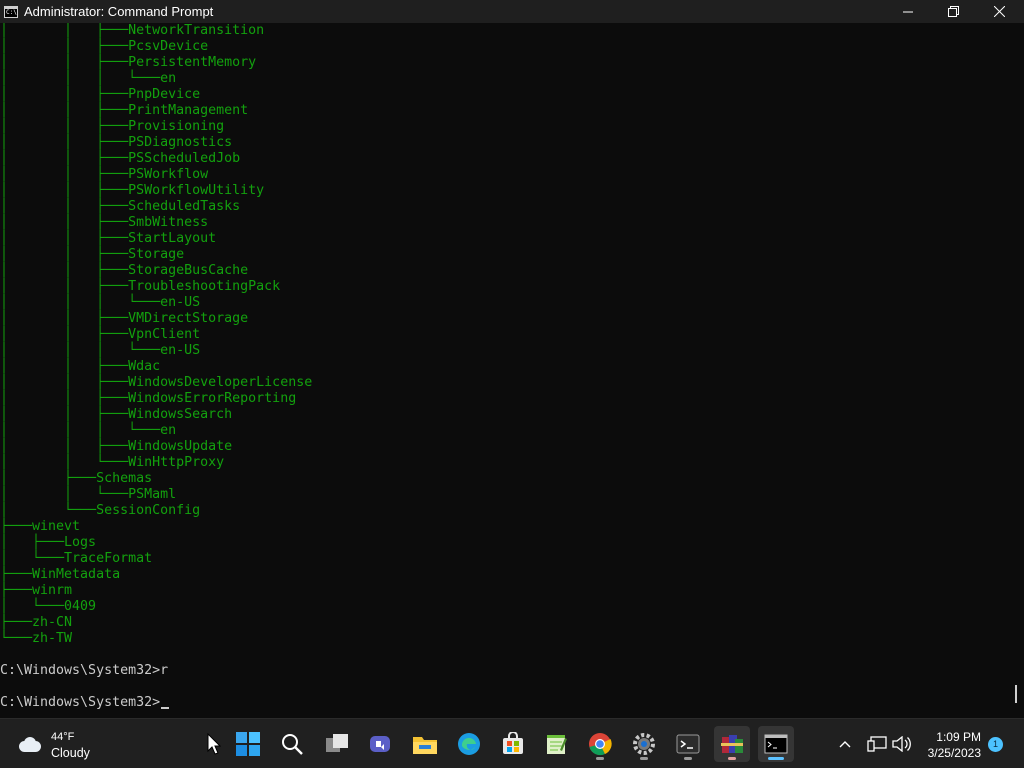  I want to click on tree-line: │ │ ├───NetworkTransition, so click(132, 30).